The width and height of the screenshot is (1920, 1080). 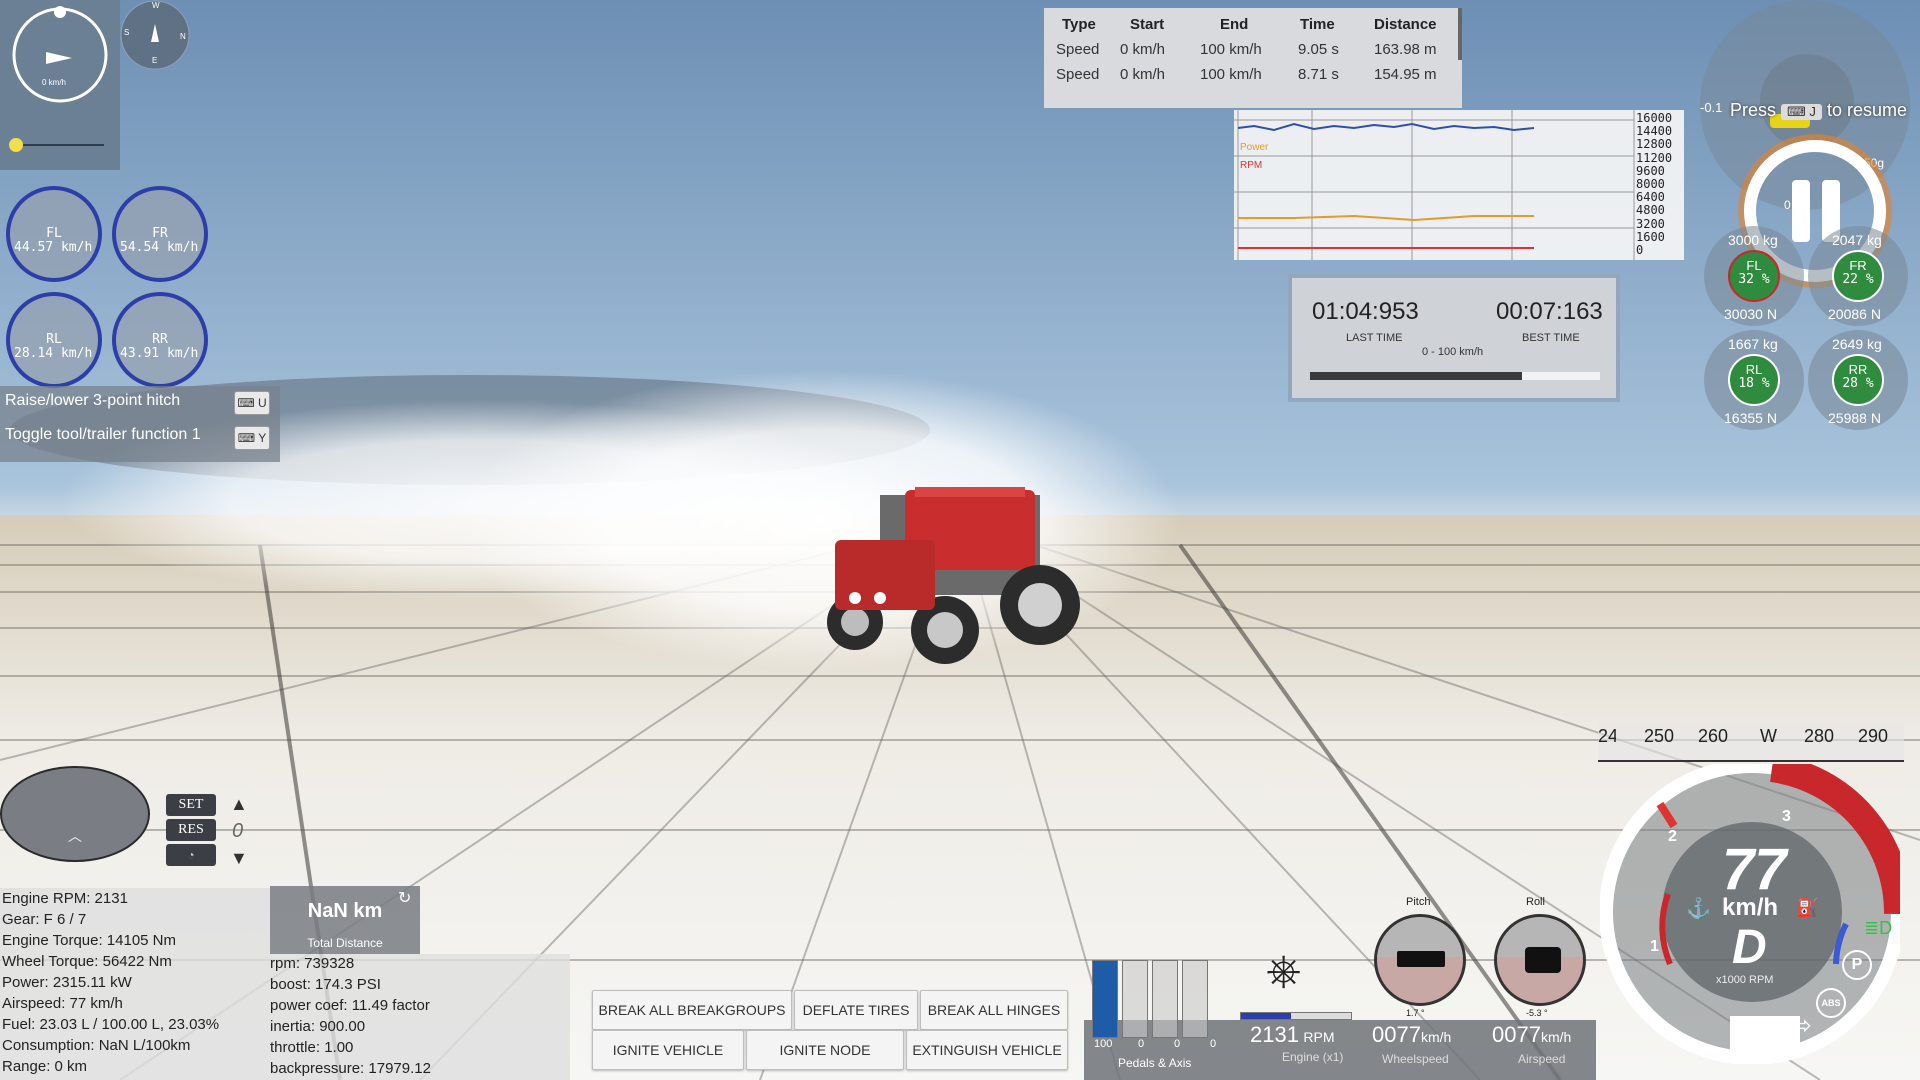 I want to click on tire-n: 16355 N, so click(x=1750, y=418).